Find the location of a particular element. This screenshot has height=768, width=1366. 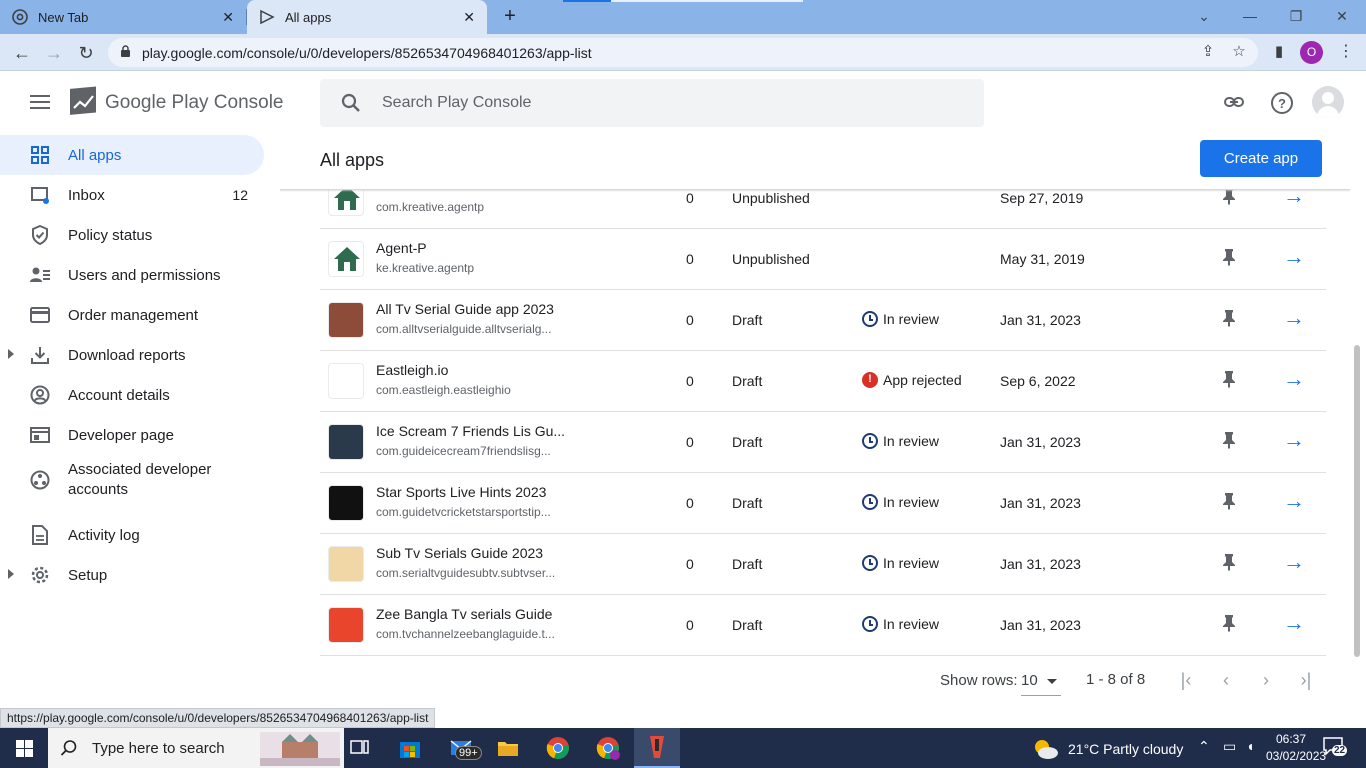

sidebar-item-inbox: Inbox 12 is located at coordinates (132, 195).